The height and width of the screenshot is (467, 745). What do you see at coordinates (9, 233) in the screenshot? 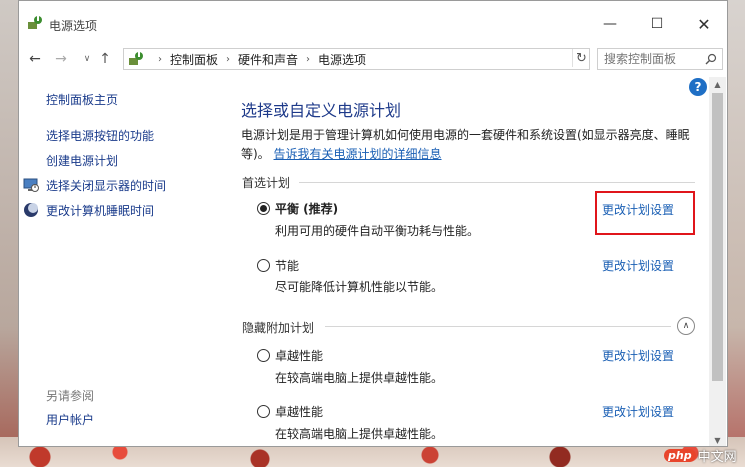
I see `desktop-background-left` at bounding box center [9, 233].